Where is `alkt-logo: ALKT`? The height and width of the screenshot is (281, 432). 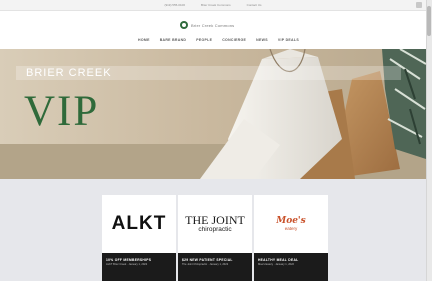
alkt-logo: ALKT is located at coordinates (139, 223).